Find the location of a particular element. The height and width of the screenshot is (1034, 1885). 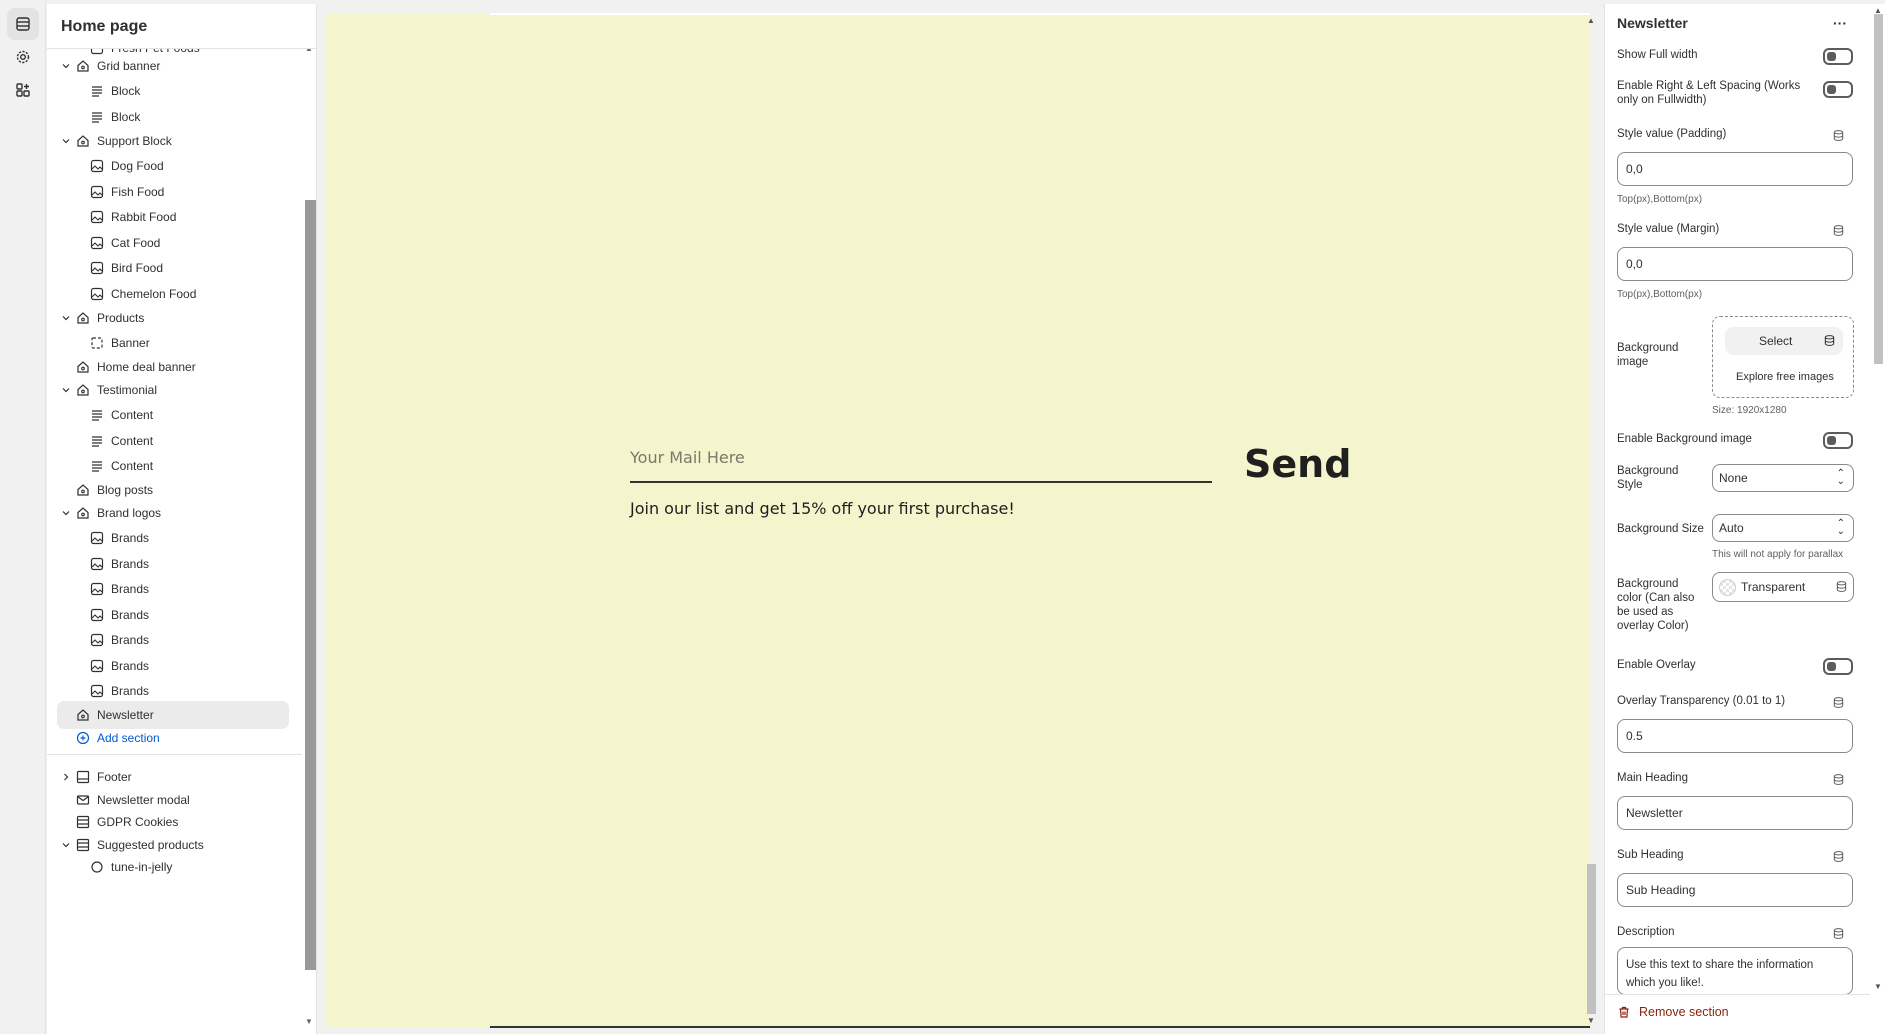

show-full-width-toggle is located at coordinates (1838, 56).